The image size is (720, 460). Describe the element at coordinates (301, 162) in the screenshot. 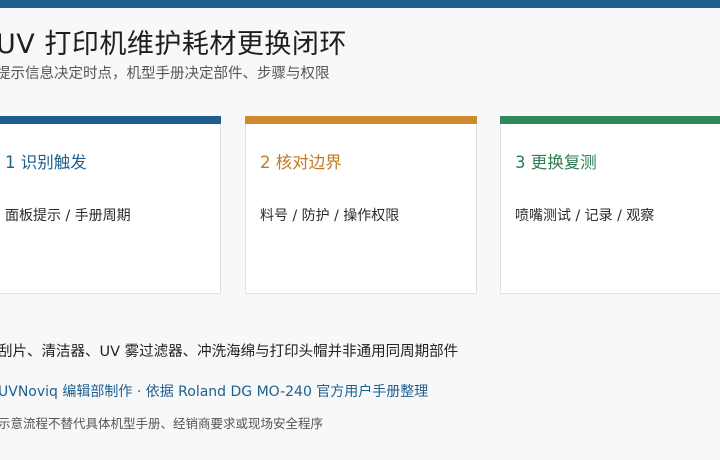

I see `step-heading: 2 核对边界` at that location.